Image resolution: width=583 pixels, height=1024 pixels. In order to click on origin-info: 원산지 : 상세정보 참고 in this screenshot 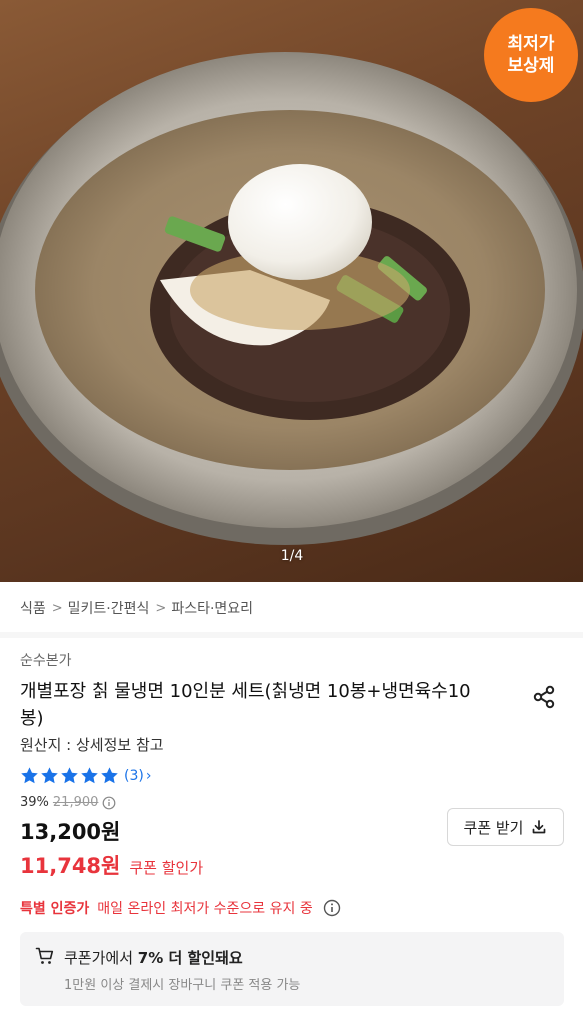, I will do `click(92, 745)`.